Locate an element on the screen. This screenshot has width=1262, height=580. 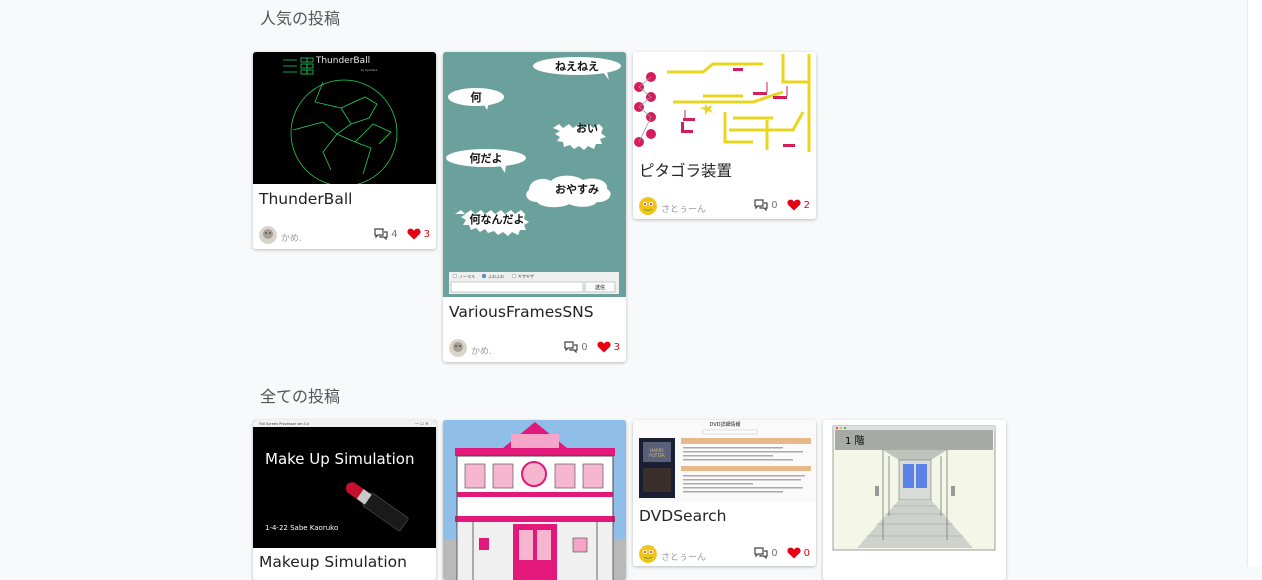
radio-label: ギザギザ is located at coordinates (526, 276).